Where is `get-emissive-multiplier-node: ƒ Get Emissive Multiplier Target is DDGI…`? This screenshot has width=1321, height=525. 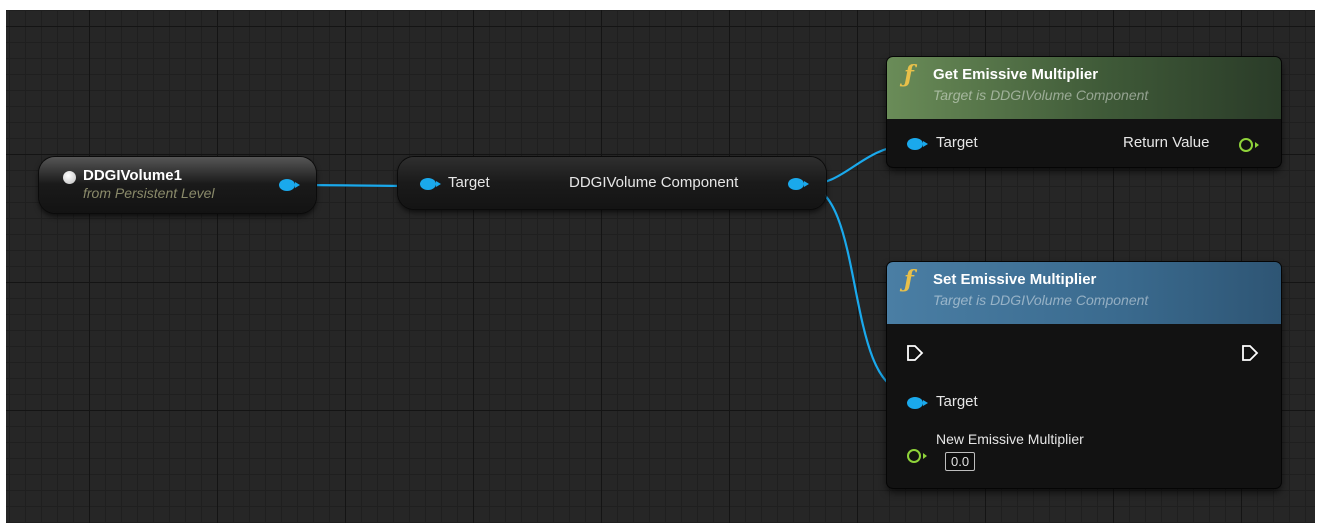
get-emissive-multiplier-node: ƒ Get Emissive Multiplier Target is DDGI… is located at coordinates (1084, 112).